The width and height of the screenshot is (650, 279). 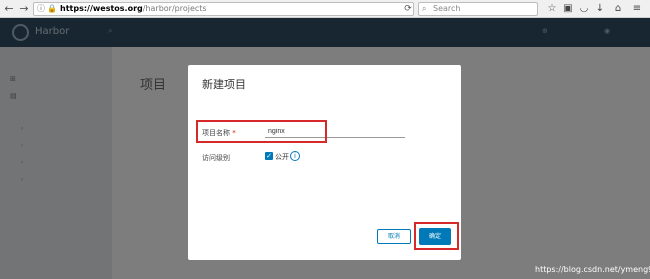 What do you see at coordinates (568, 9) in the screenshot?
I see `clipboard-icon: ▣` at bounding box center [568, 9].